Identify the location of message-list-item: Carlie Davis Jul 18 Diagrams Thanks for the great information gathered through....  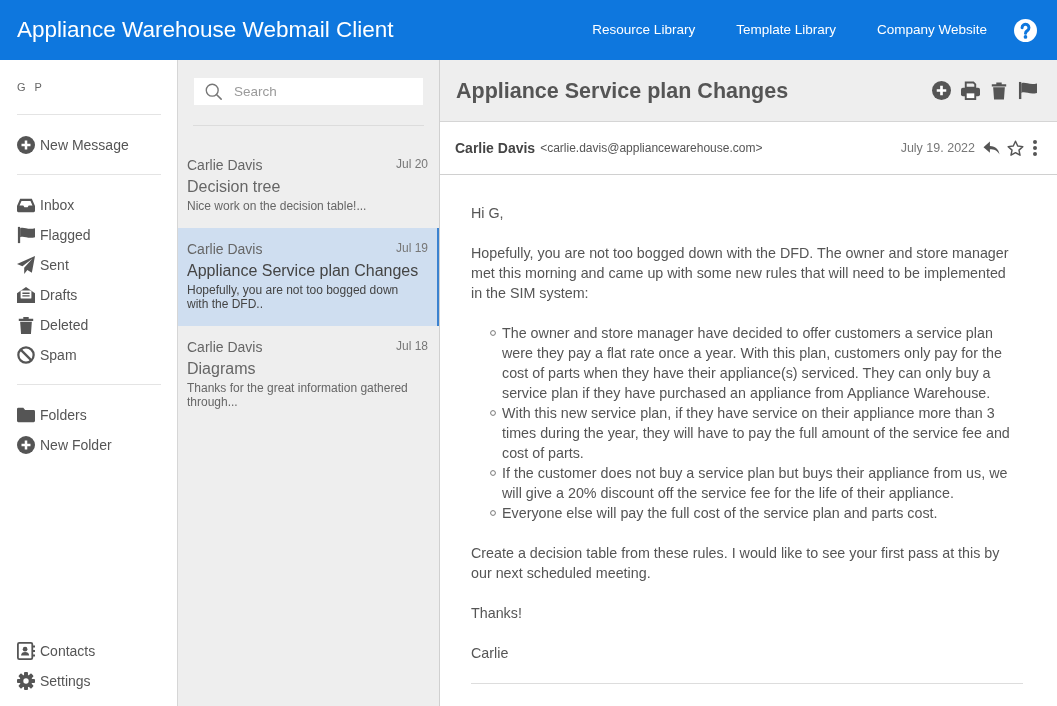
(308, 375).